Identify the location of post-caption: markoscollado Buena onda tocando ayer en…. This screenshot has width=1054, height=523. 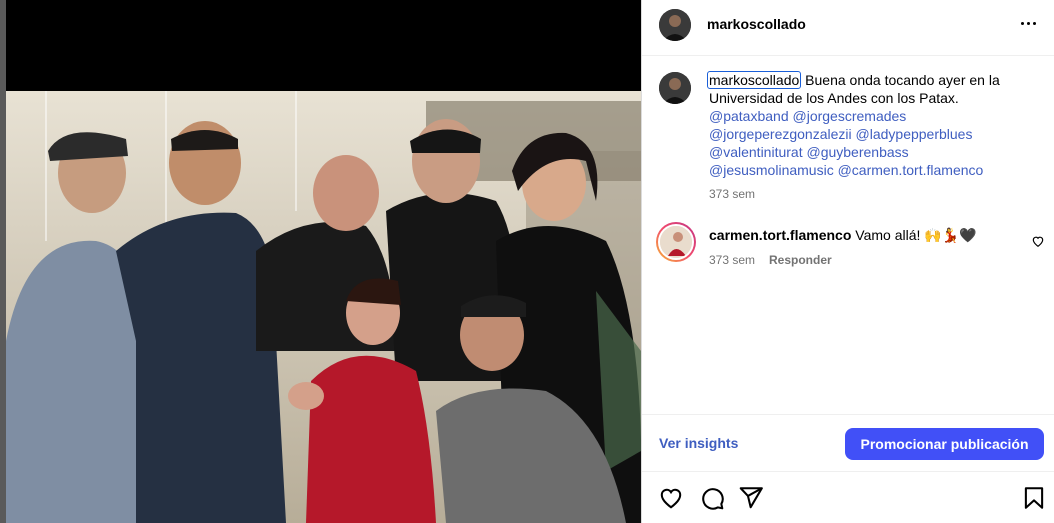
(873, 125).